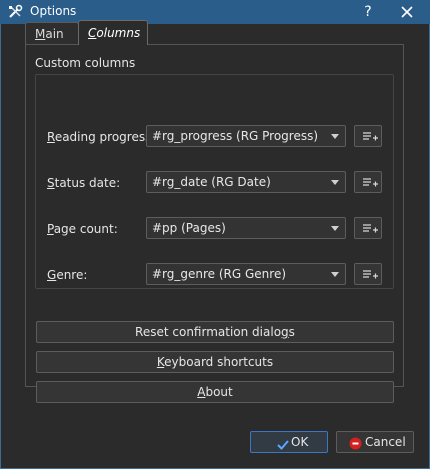  I want to click on reading-progress-edit-button, so click(368, 136).